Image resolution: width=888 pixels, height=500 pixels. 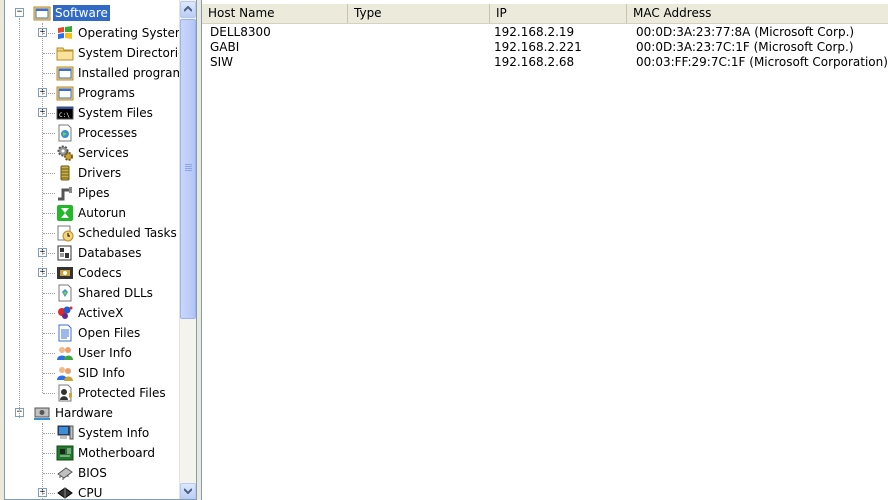 What do you see at coordinates (65, 213) in the screenshot?
I see `hourglass-icon` at bounding box center [65, 213].